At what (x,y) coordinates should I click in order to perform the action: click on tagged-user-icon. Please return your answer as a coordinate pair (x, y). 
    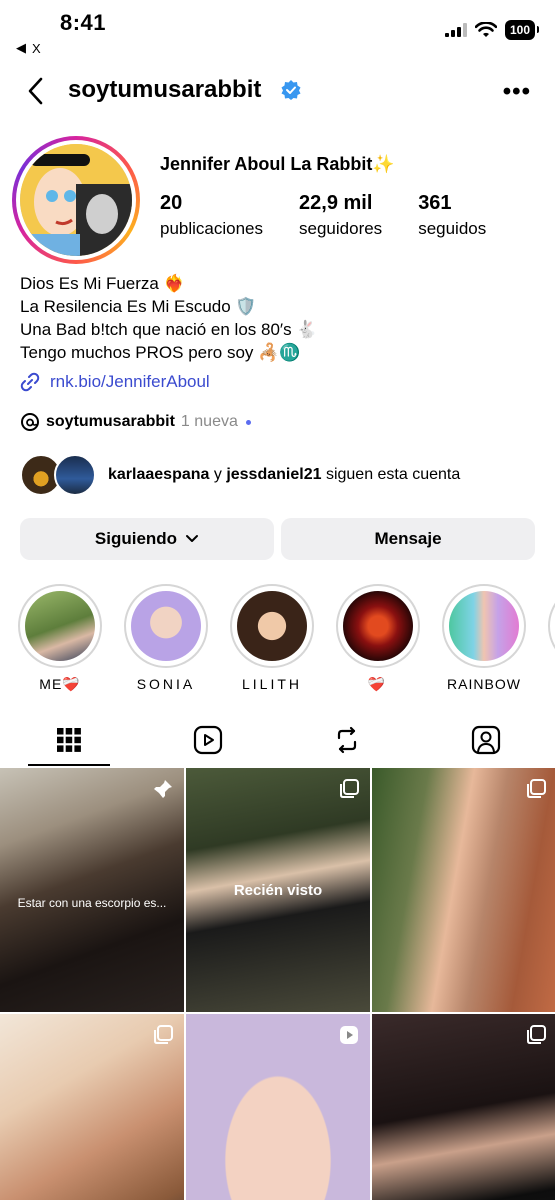
    Looking at the image, I should click on (486, 740).